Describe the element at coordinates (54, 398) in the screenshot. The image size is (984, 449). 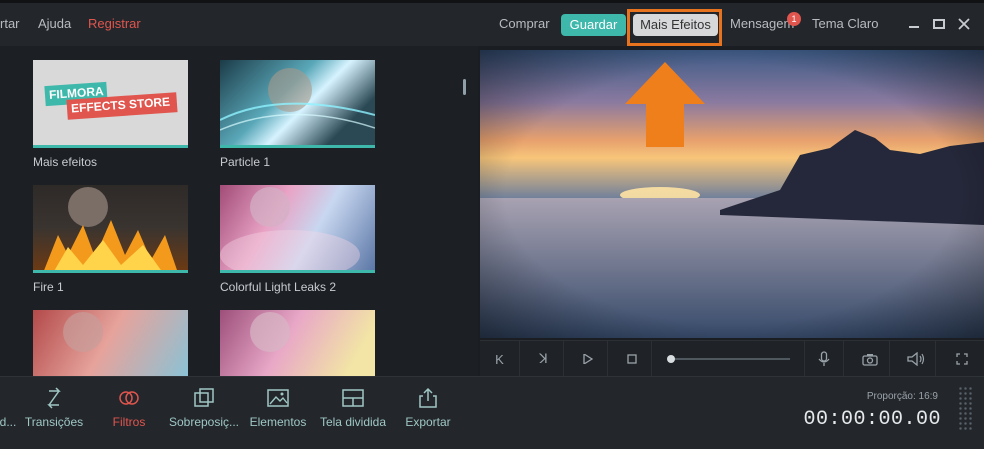
I see `transitions-icon` at that location.